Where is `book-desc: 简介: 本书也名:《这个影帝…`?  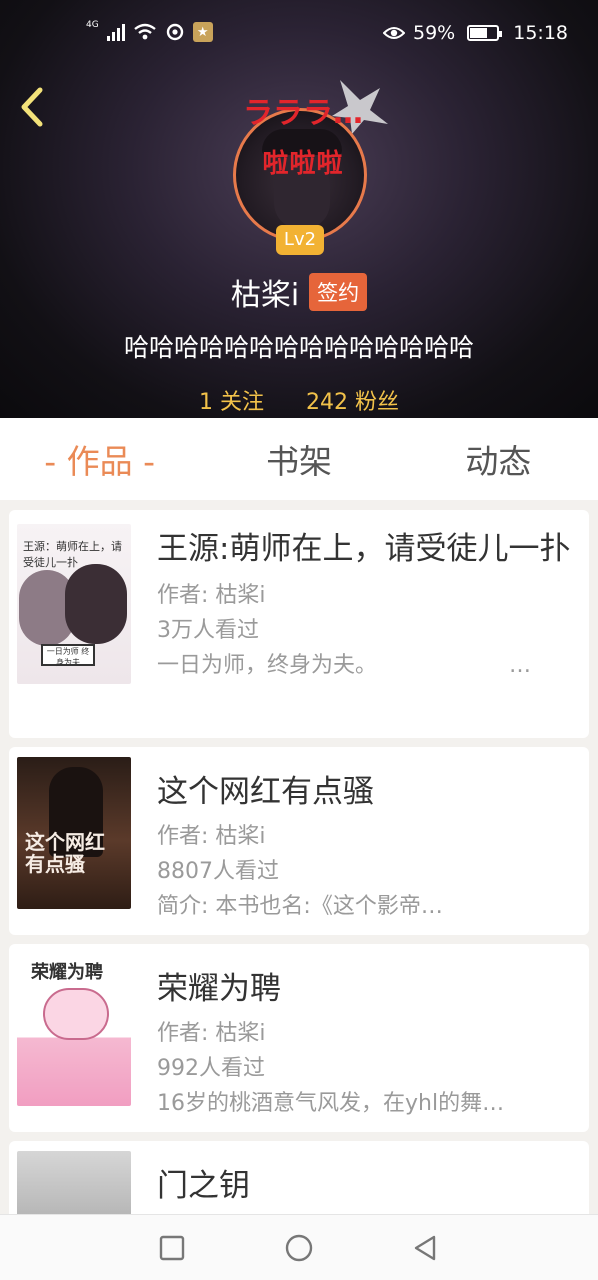 book-desc: 简介: 本书也名:《这个影帝… is located at coordinates (300, 906).